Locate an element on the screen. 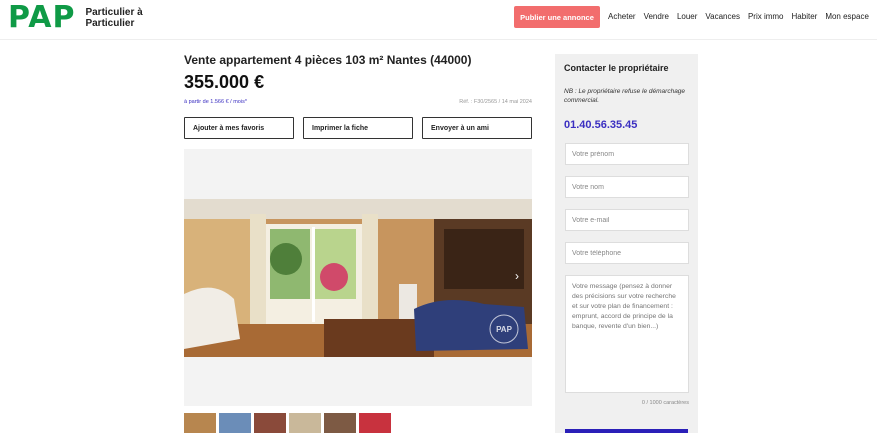 Image resolution: width=877 pixels, height=433 pixels. character-counter: 0 / 1000 caractères is located at coordinates (665, 403).